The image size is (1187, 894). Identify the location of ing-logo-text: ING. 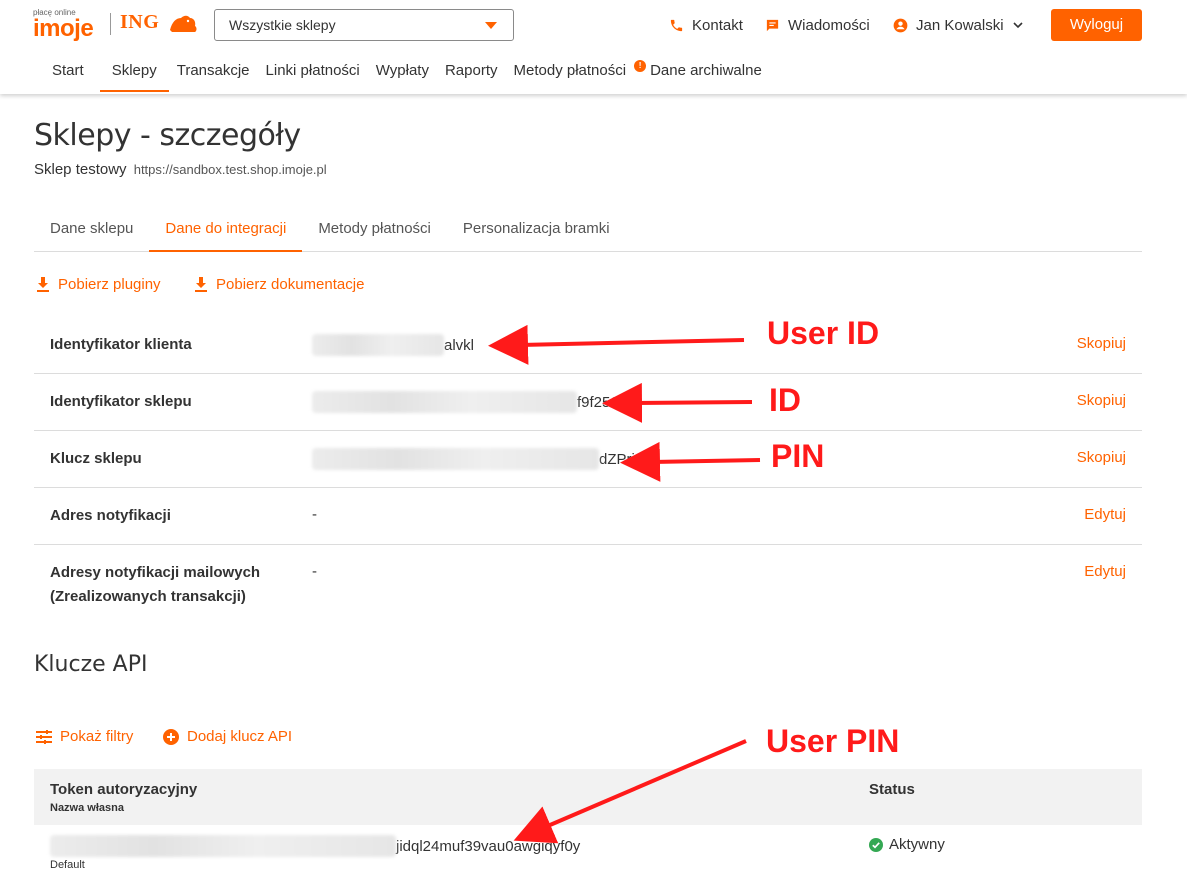
(140, 22).